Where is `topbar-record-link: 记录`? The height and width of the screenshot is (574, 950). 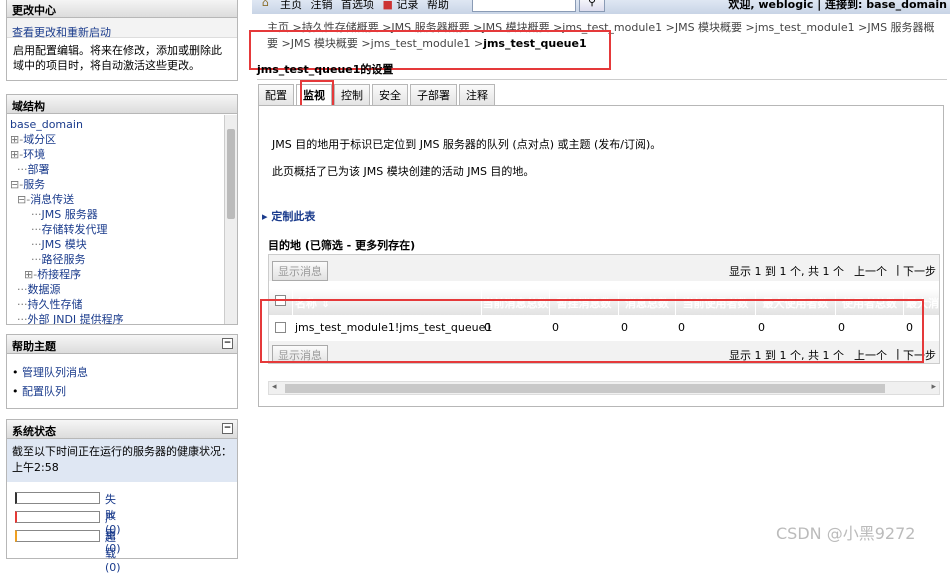 topbar-record-link: 记录 is located at coordinates (407, 5).